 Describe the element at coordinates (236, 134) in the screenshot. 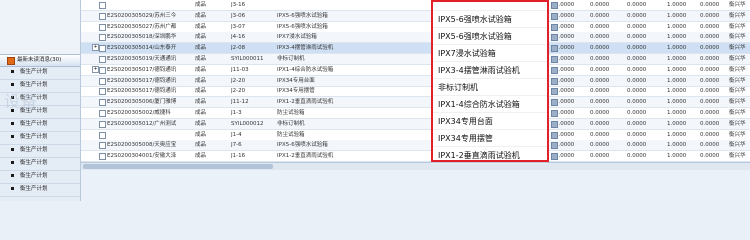

I see `cell-code: J1-4` at that location.